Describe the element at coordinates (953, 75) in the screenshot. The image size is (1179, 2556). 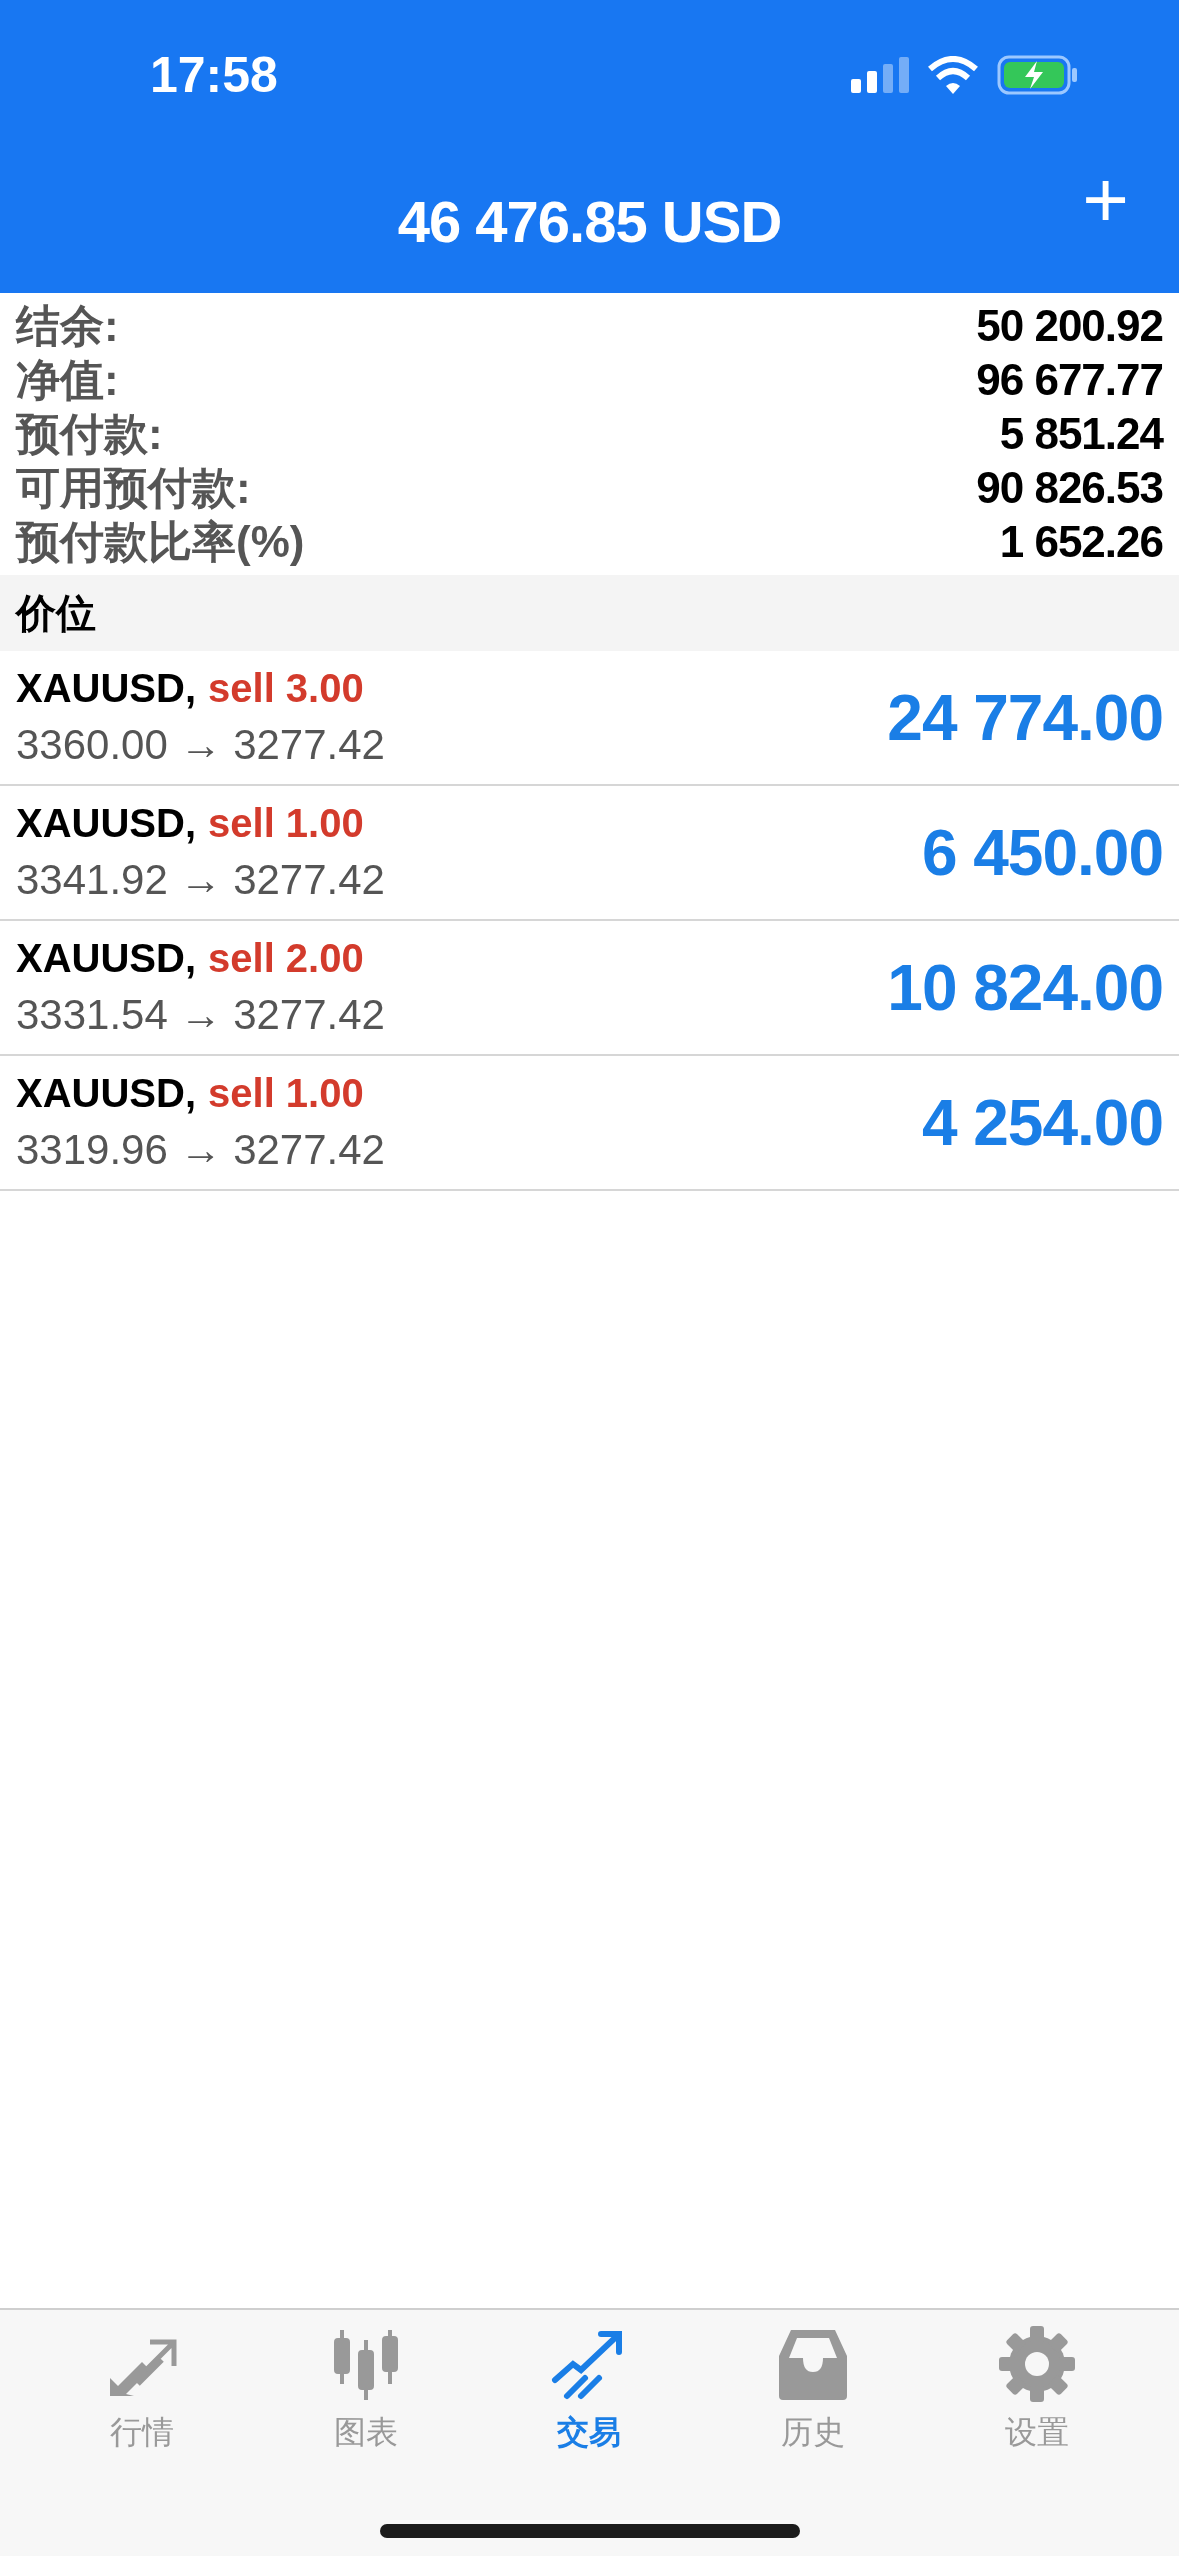
I see `wifi-icon` at that location.